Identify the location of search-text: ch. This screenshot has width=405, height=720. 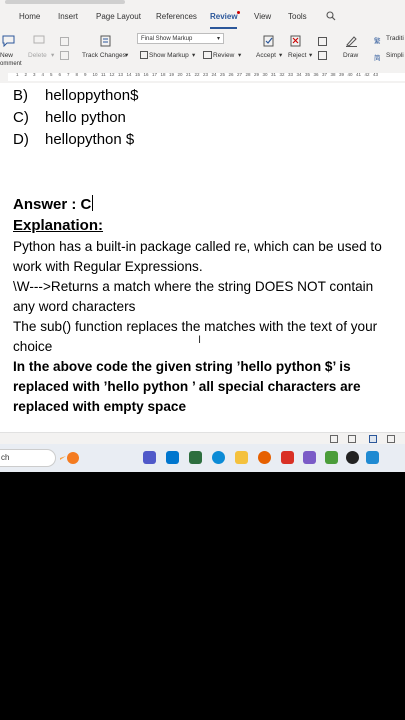
(5, 457).